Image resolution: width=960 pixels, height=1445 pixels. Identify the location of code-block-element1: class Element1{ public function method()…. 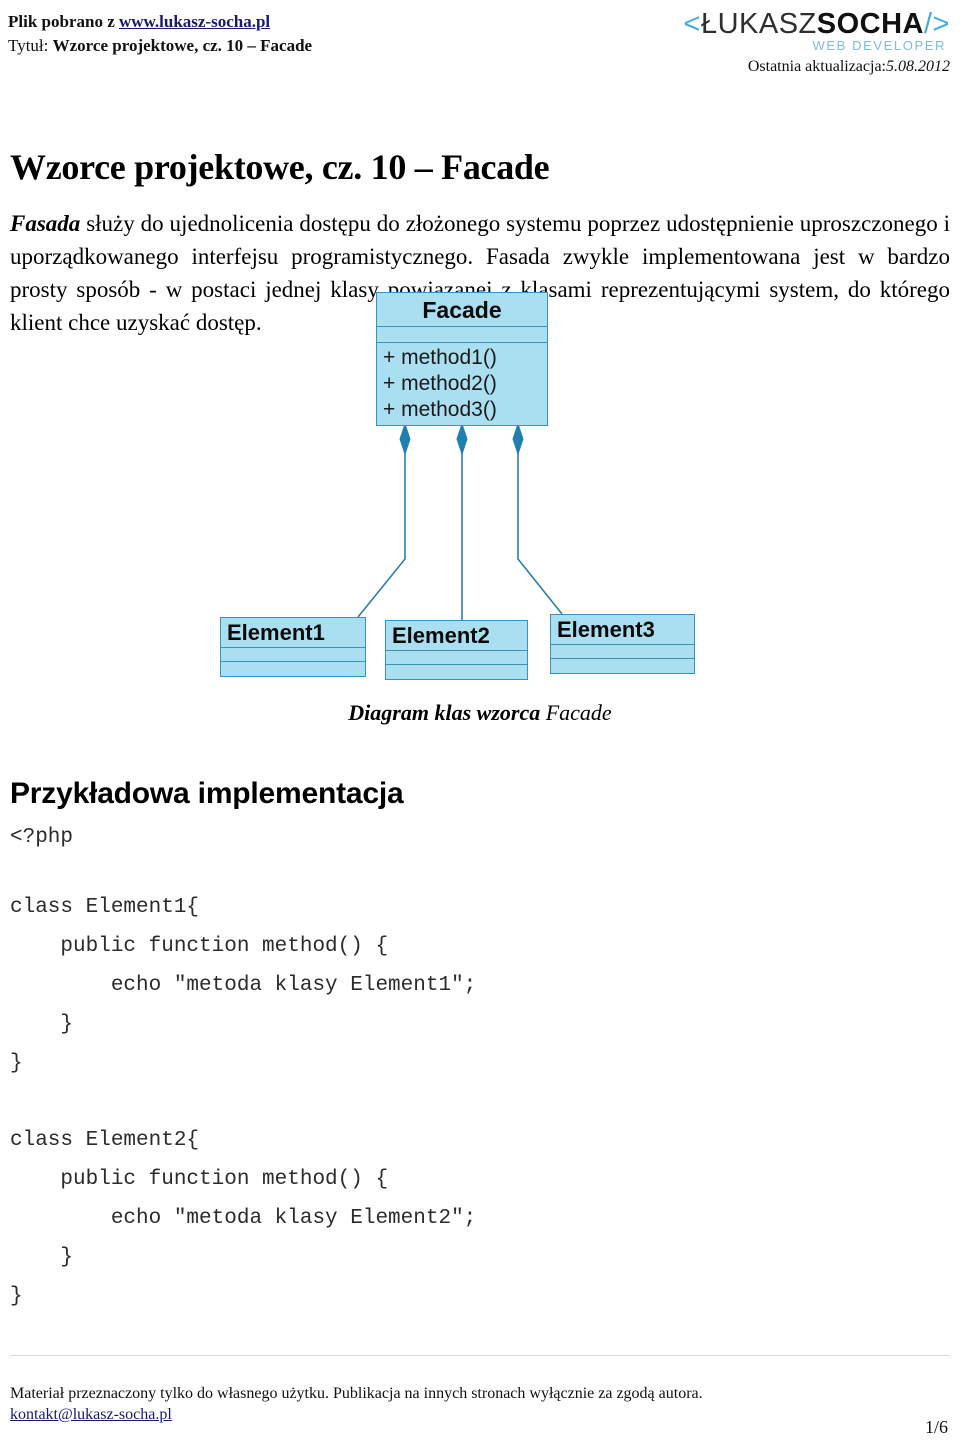
(243, 985).